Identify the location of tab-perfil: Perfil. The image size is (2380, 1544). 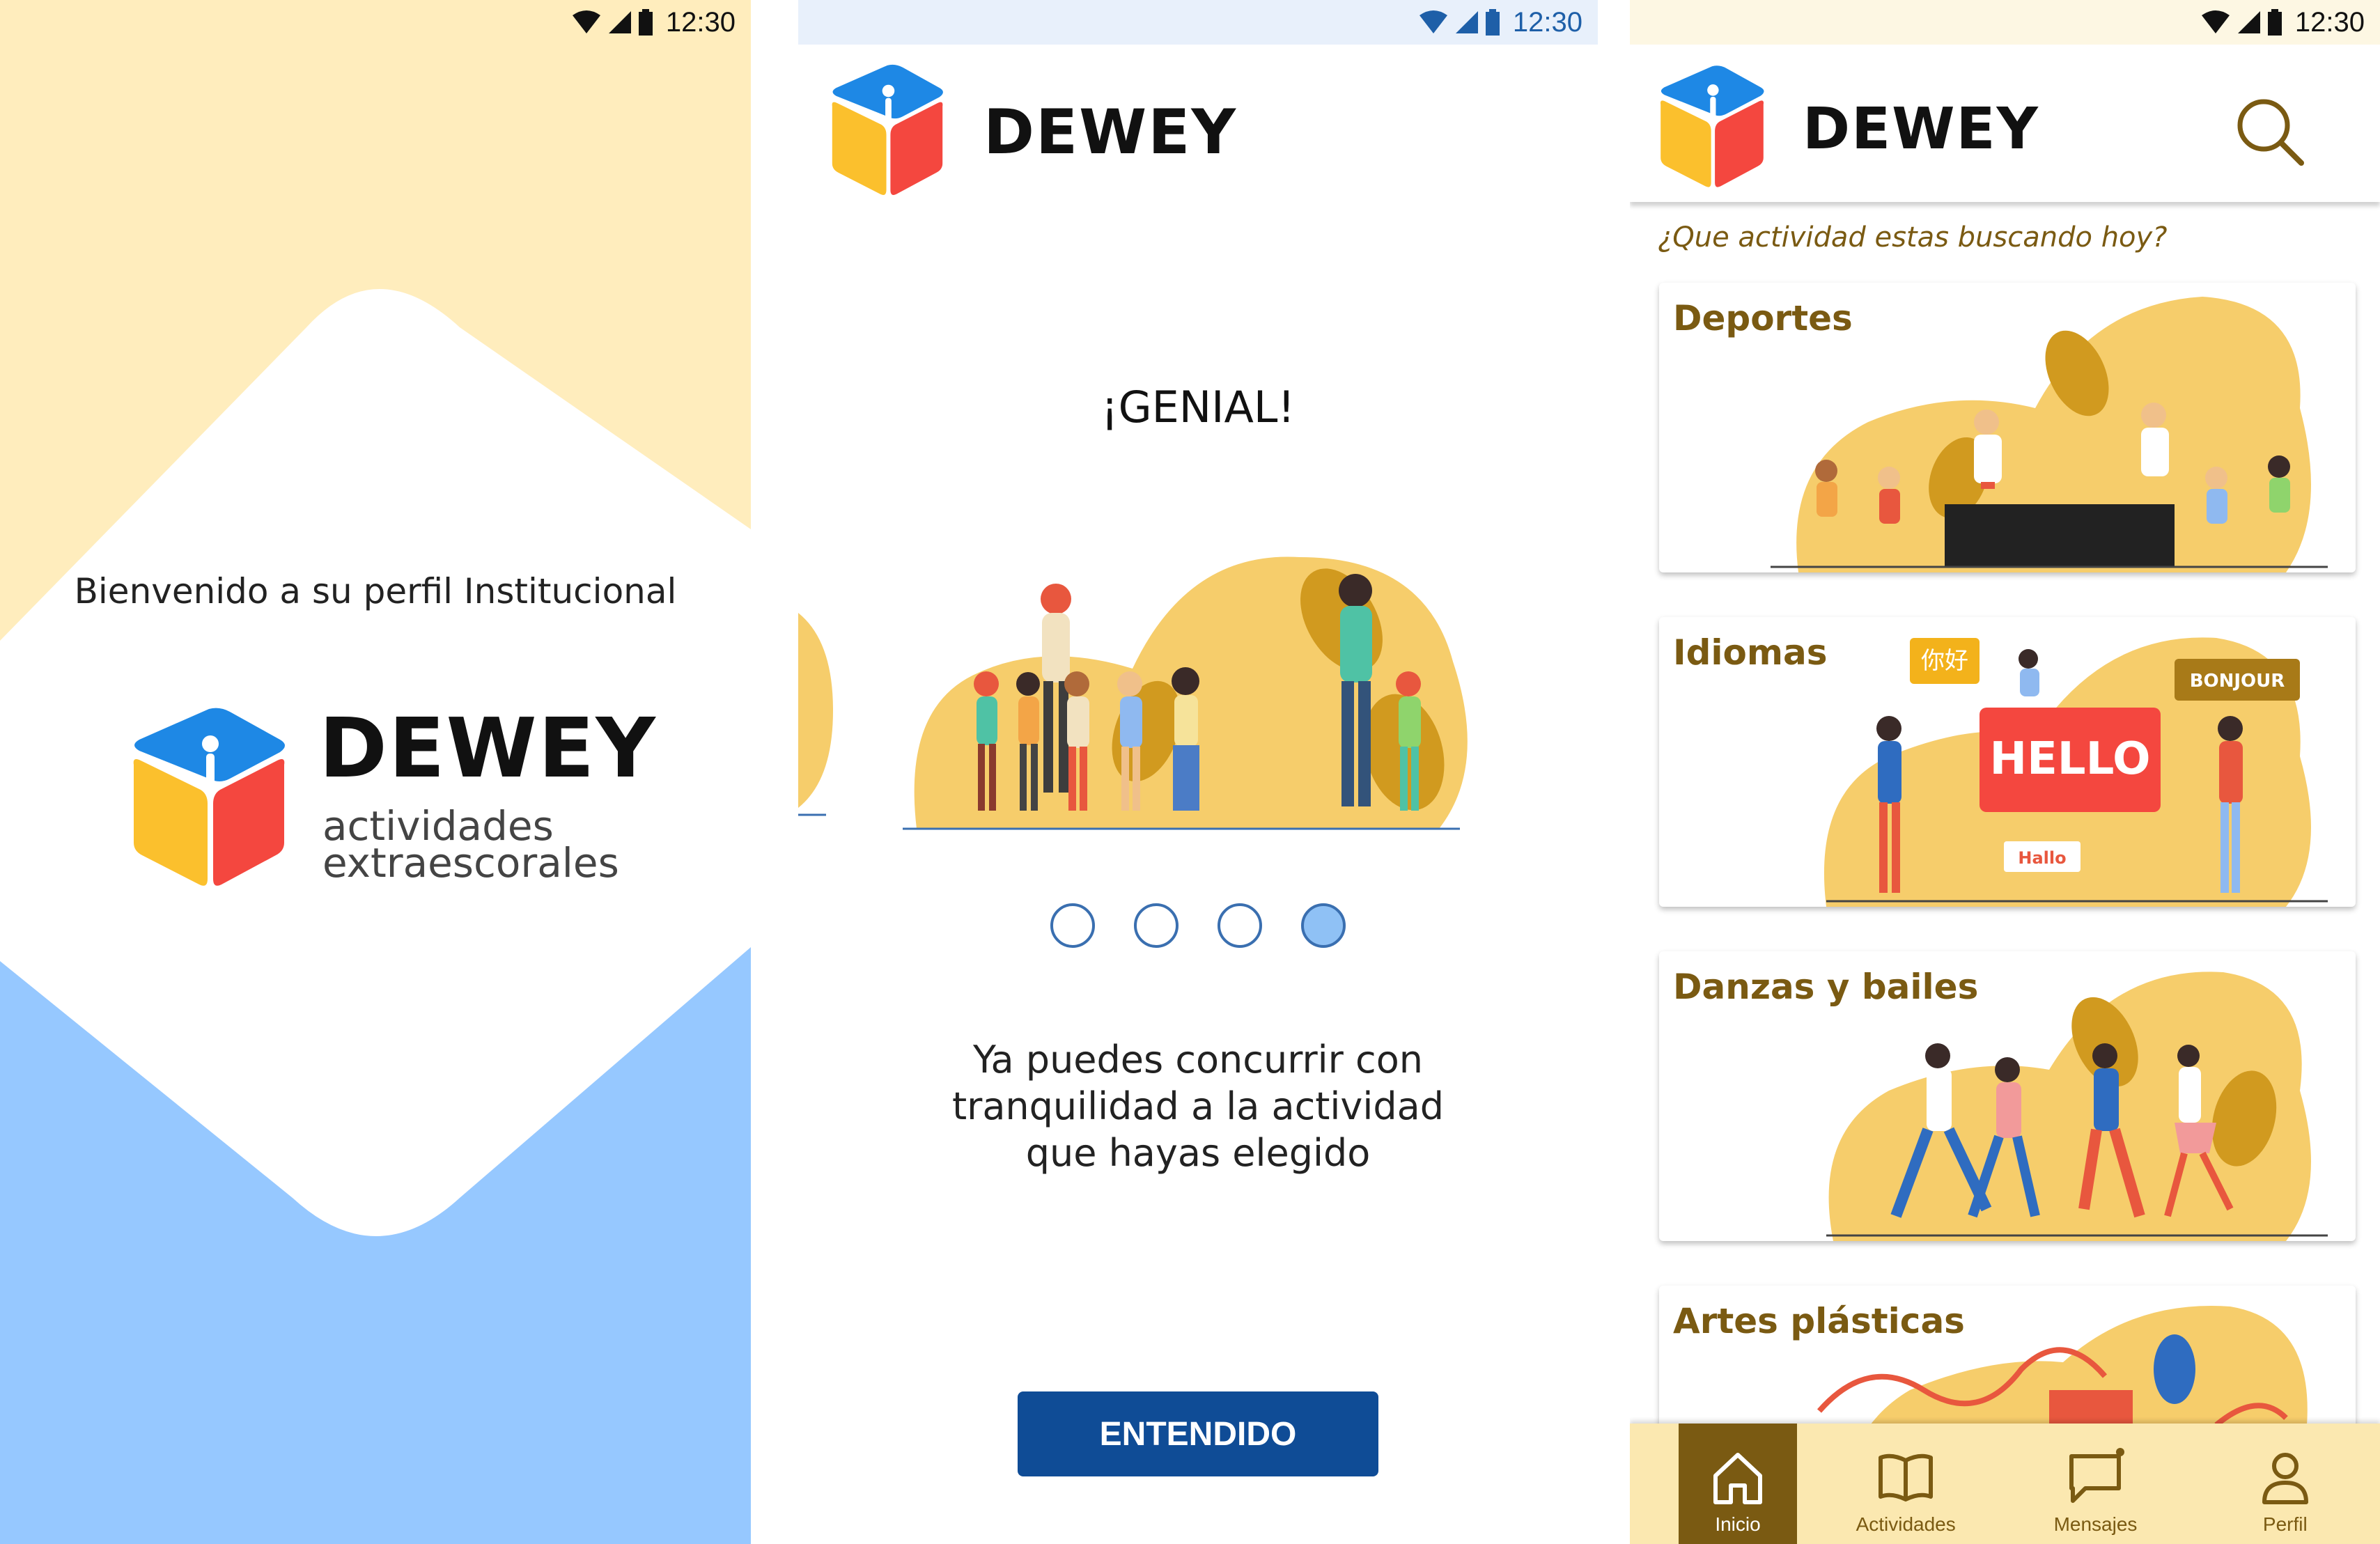
(2285, 1484).